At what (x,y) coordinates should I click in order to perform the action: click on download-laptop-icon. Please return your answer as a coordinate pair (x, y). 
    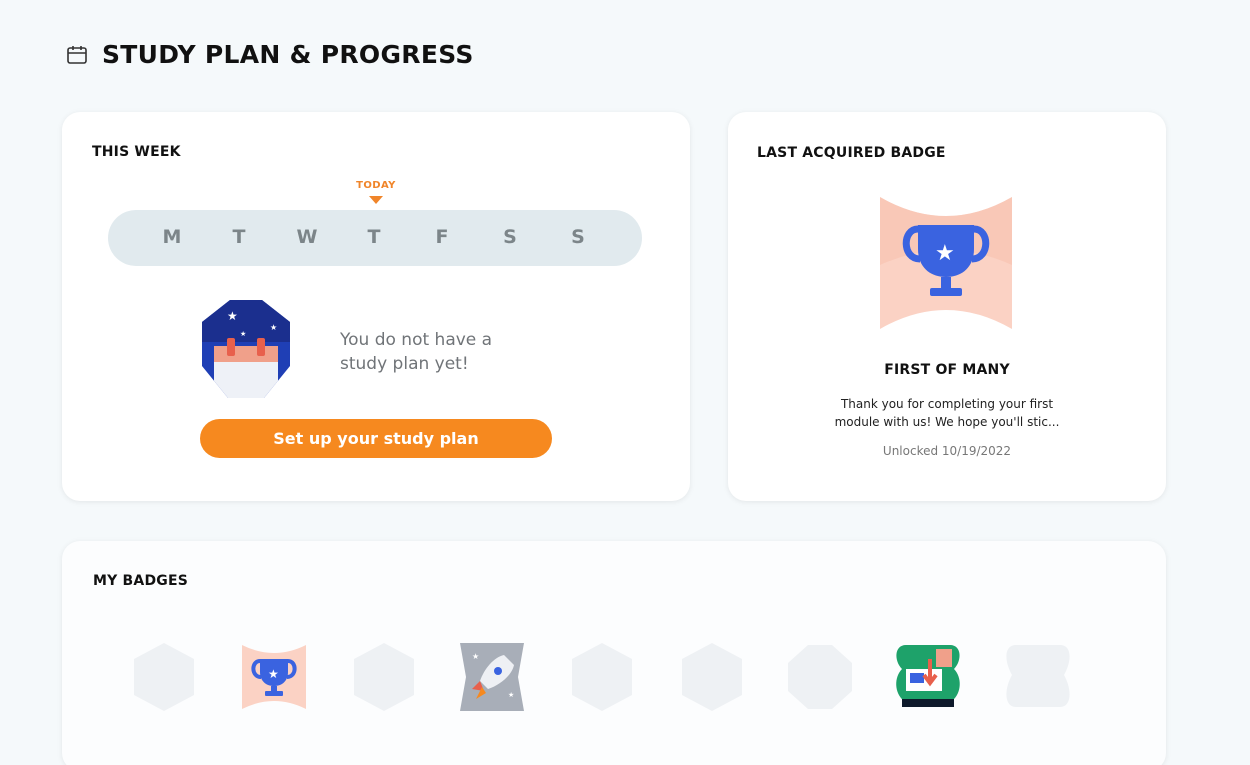
    Looking at the image, I should click on (928, 677).